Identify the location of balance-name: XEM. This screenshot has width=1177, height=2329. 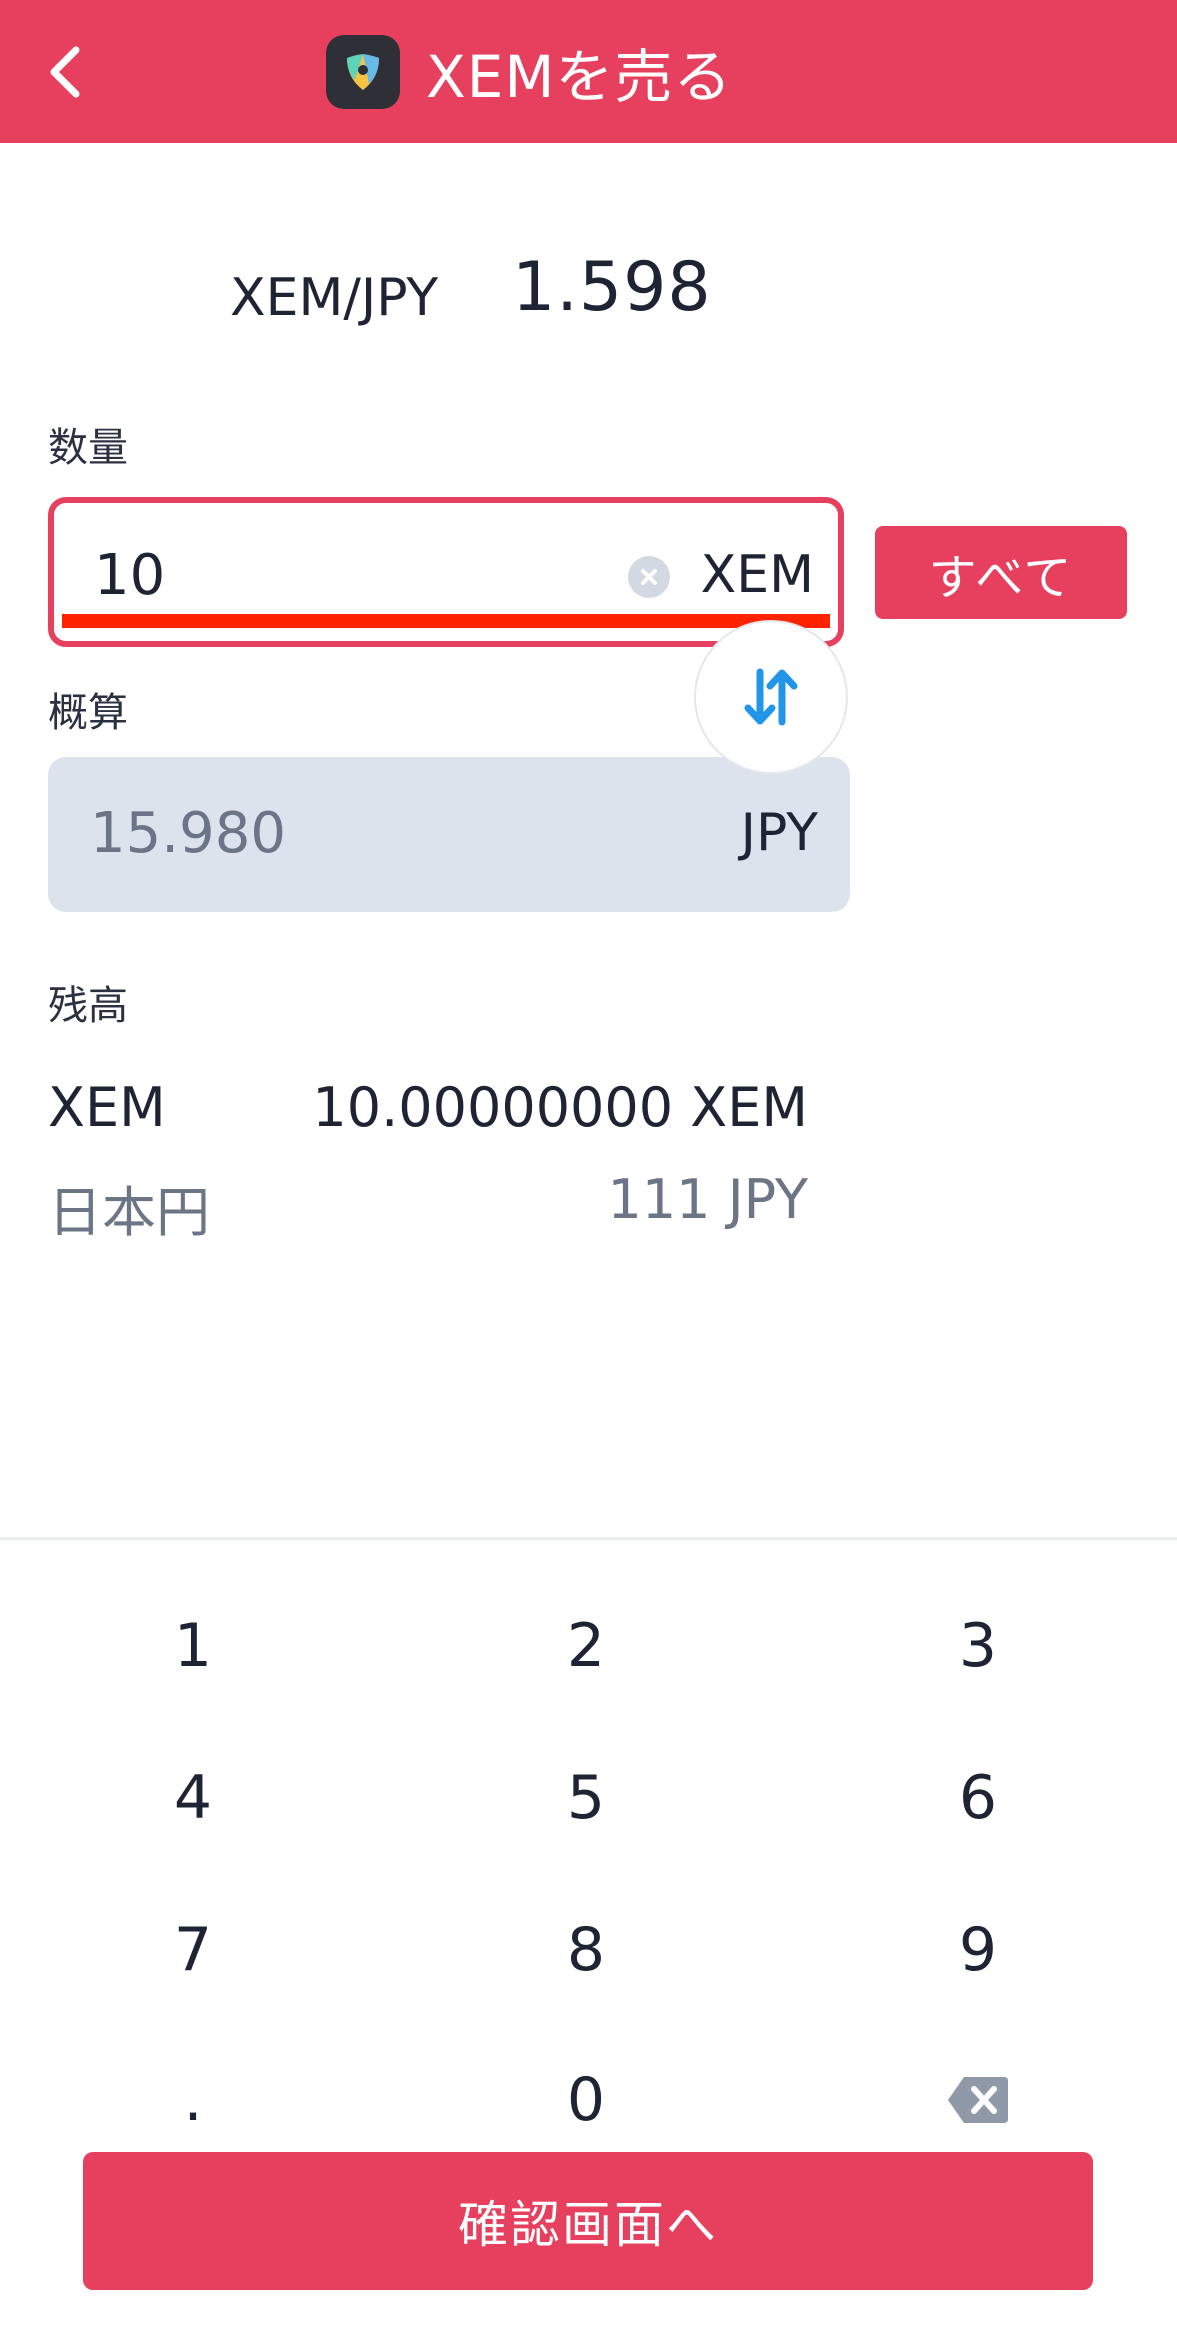
(107, 1107).